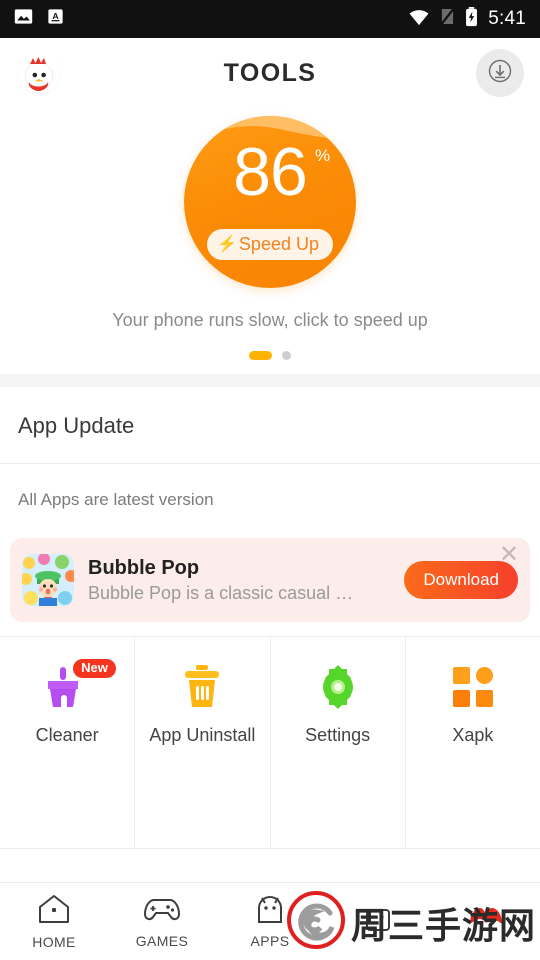  I want to click on wifi-icon, so click(419, 19).